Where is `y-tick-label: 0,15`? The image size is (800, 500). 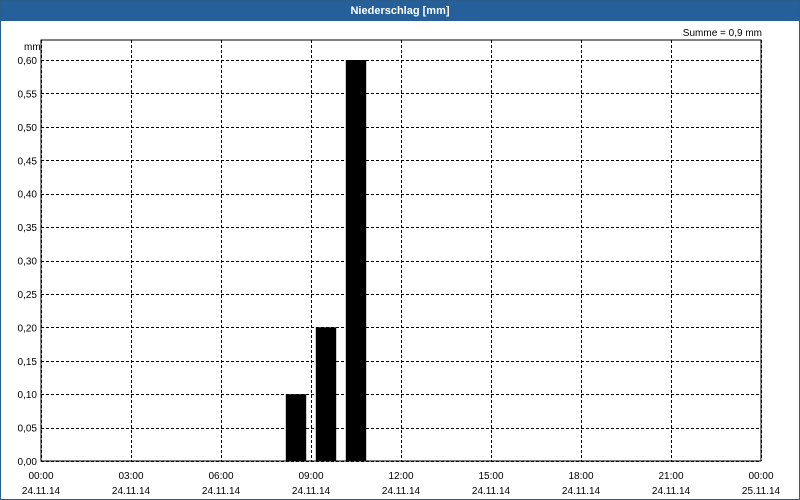 y-tick-label: 0,15 is located at coordinates (28, 362).